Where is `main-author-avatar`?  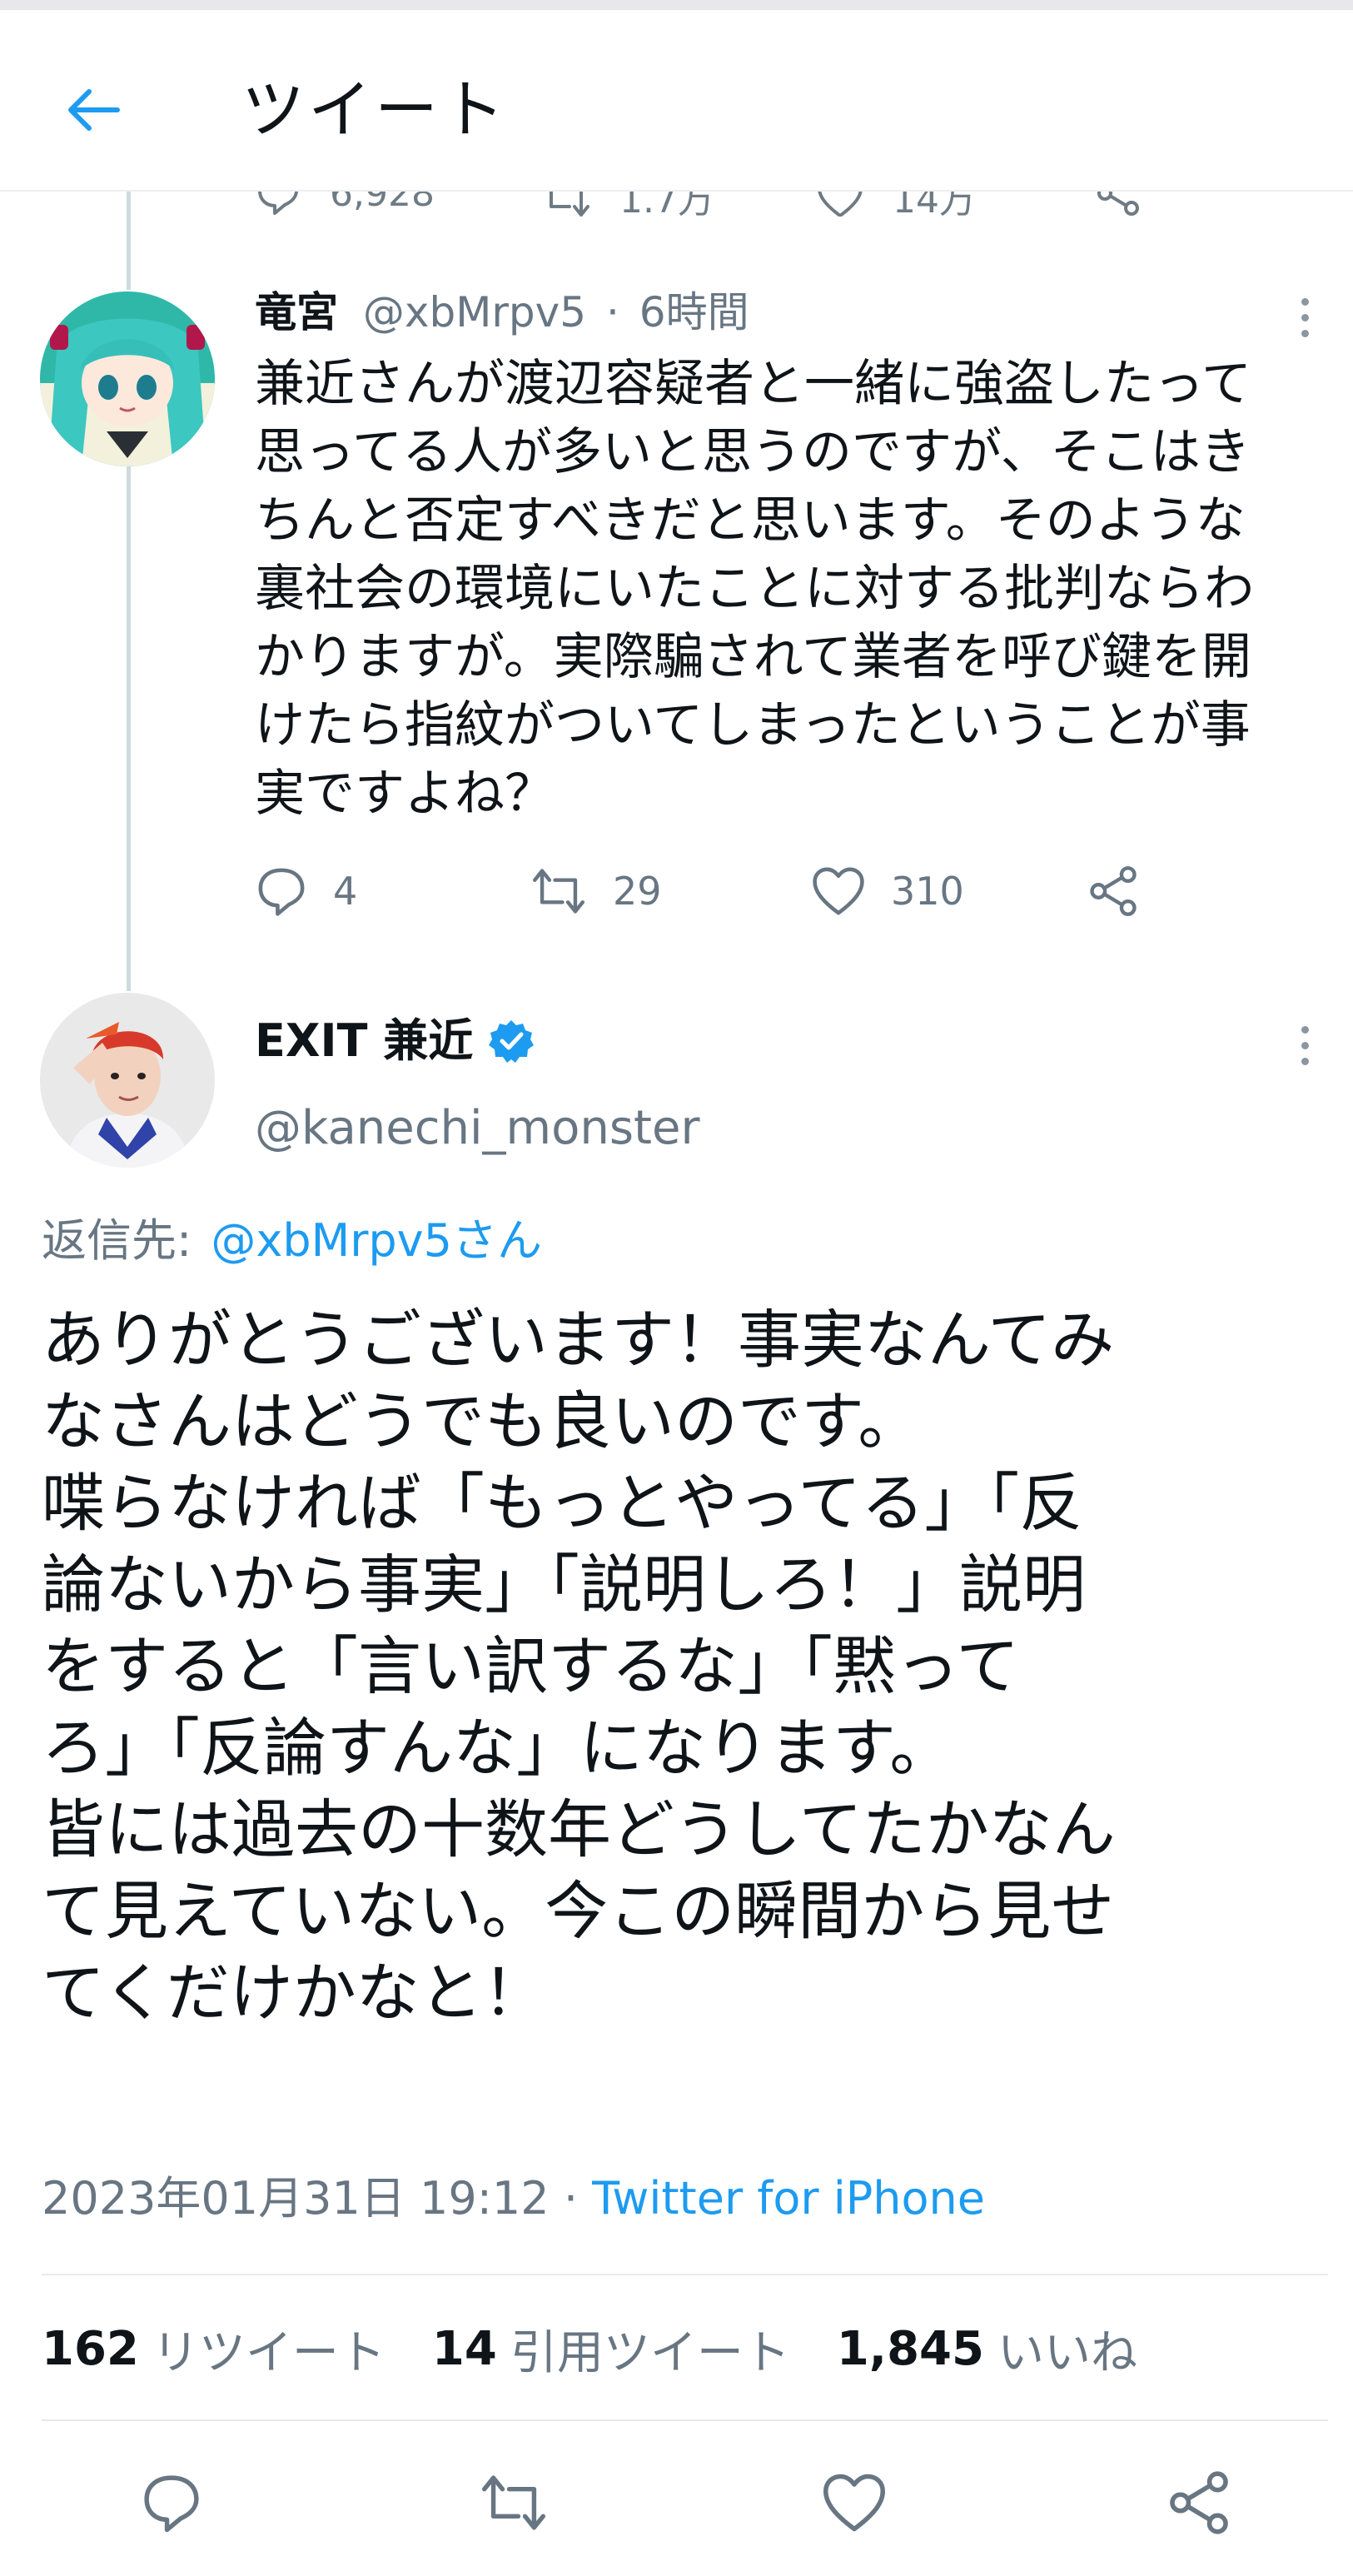 main-author-avatar is located at coordinates (127, 1080).